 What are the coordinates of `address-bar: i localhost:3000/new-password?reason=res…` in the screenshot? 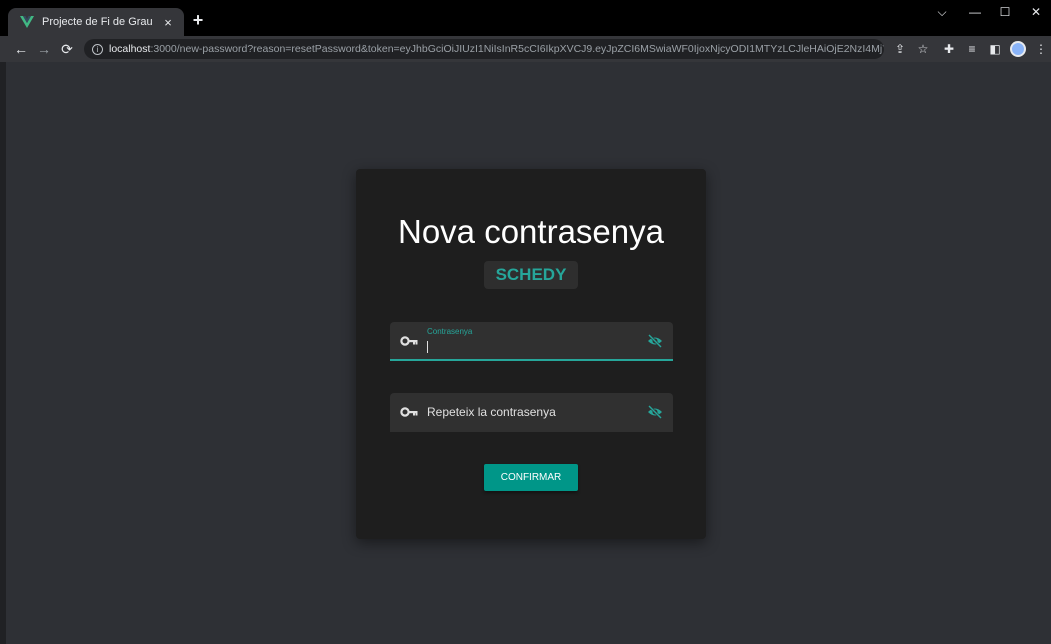 It's located at (484, 49).